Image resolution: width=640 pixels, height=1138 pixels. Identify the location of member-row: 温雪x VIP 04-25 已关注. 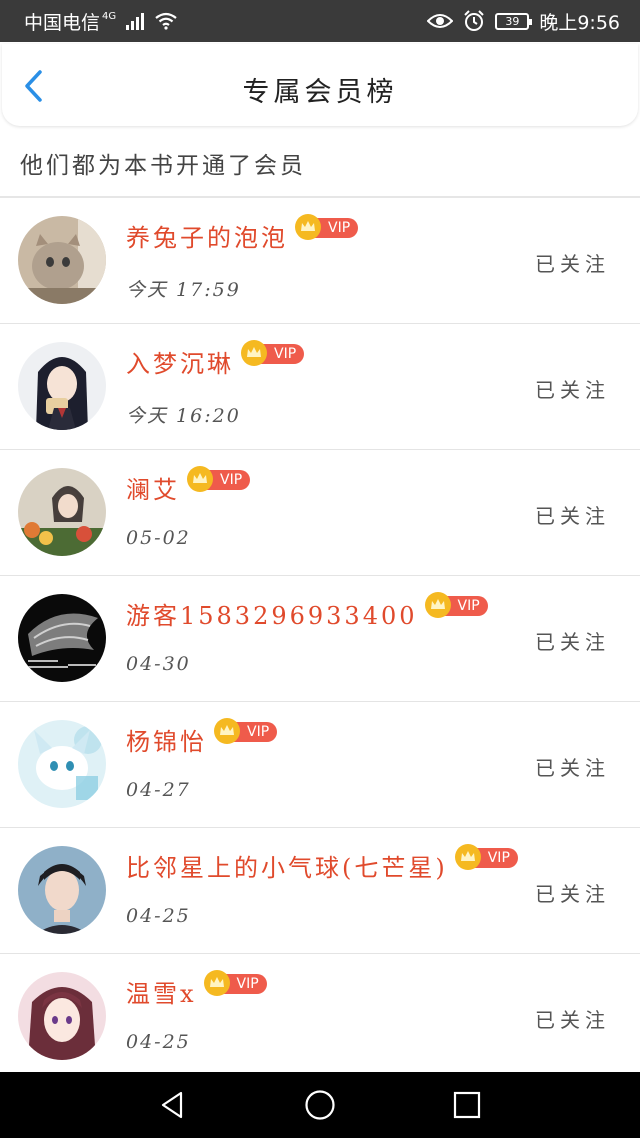
(320, 1017).